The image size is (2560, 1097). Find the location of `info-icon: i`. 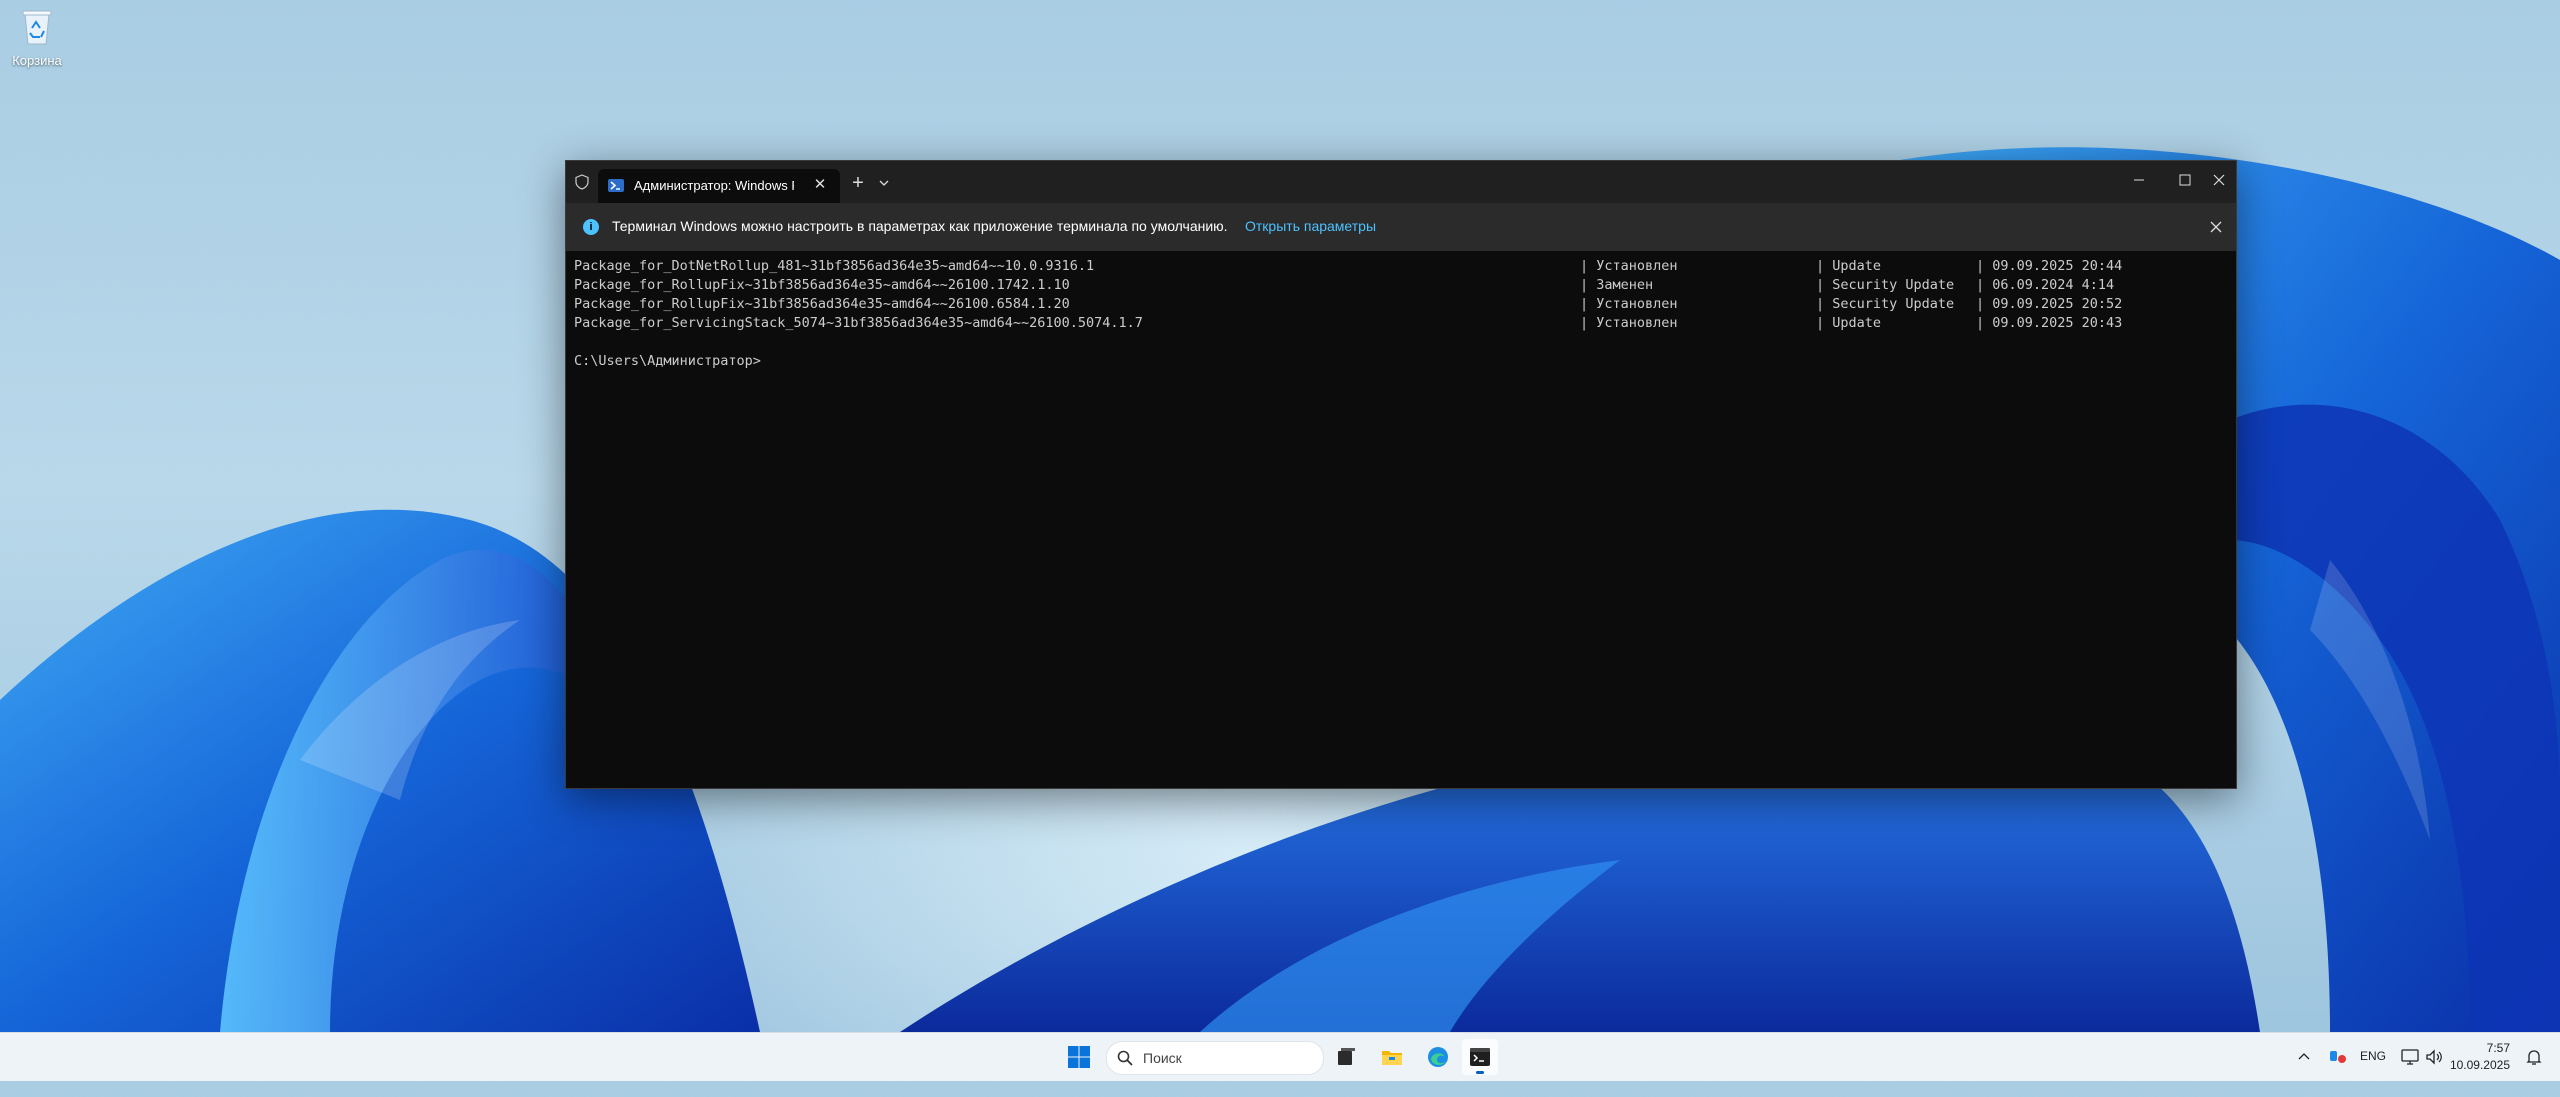

info-icon: i is located at coordinates (591, 227).